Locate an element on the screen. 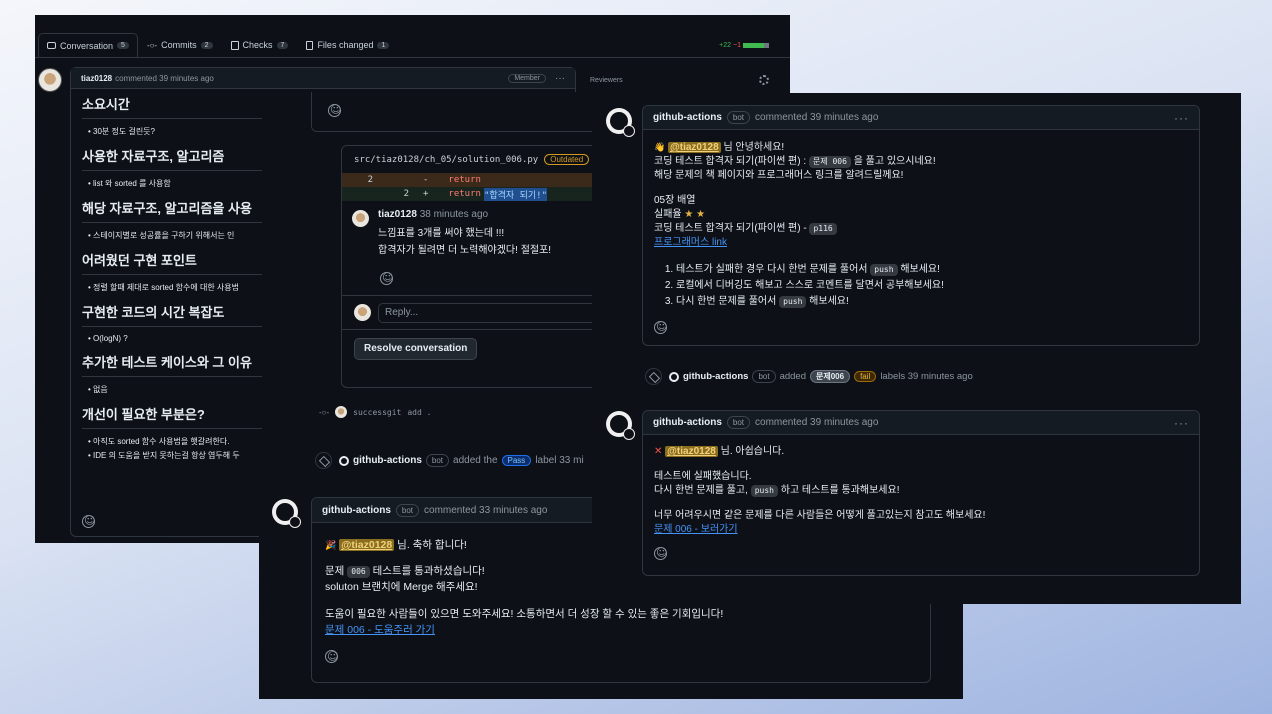  view-link: 문제 006 - 보러가기 is located at coordinates (696, 529).